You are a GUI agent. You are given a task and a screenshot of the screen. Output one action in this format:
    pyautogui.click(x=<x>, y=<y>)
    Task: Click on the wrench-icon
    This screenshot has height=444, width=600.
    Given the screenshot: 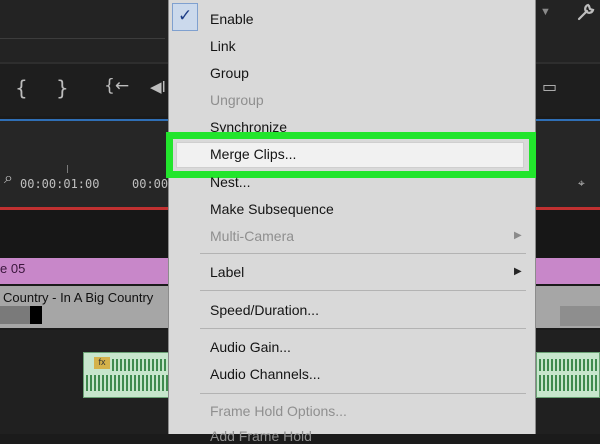 What is the action you would take?
    pyautogui.click(x=586, y=12)
    